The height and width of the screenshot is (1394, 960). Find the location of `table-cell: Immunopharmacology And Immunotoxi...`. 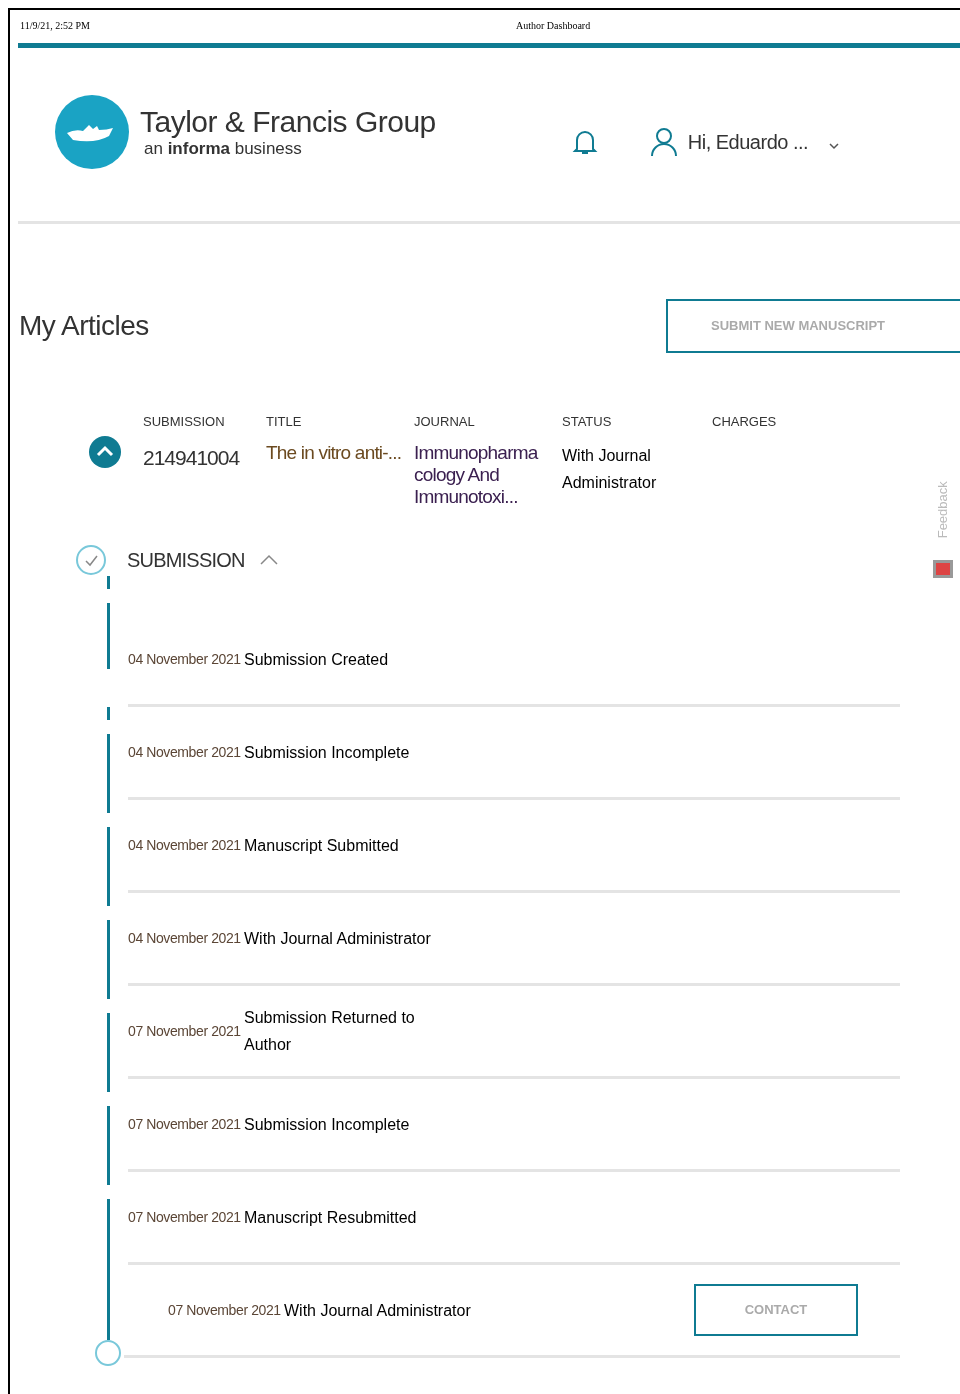

table-cell: Immunopharmacology And Immunotoxi... is located at coordinates (476, 475).